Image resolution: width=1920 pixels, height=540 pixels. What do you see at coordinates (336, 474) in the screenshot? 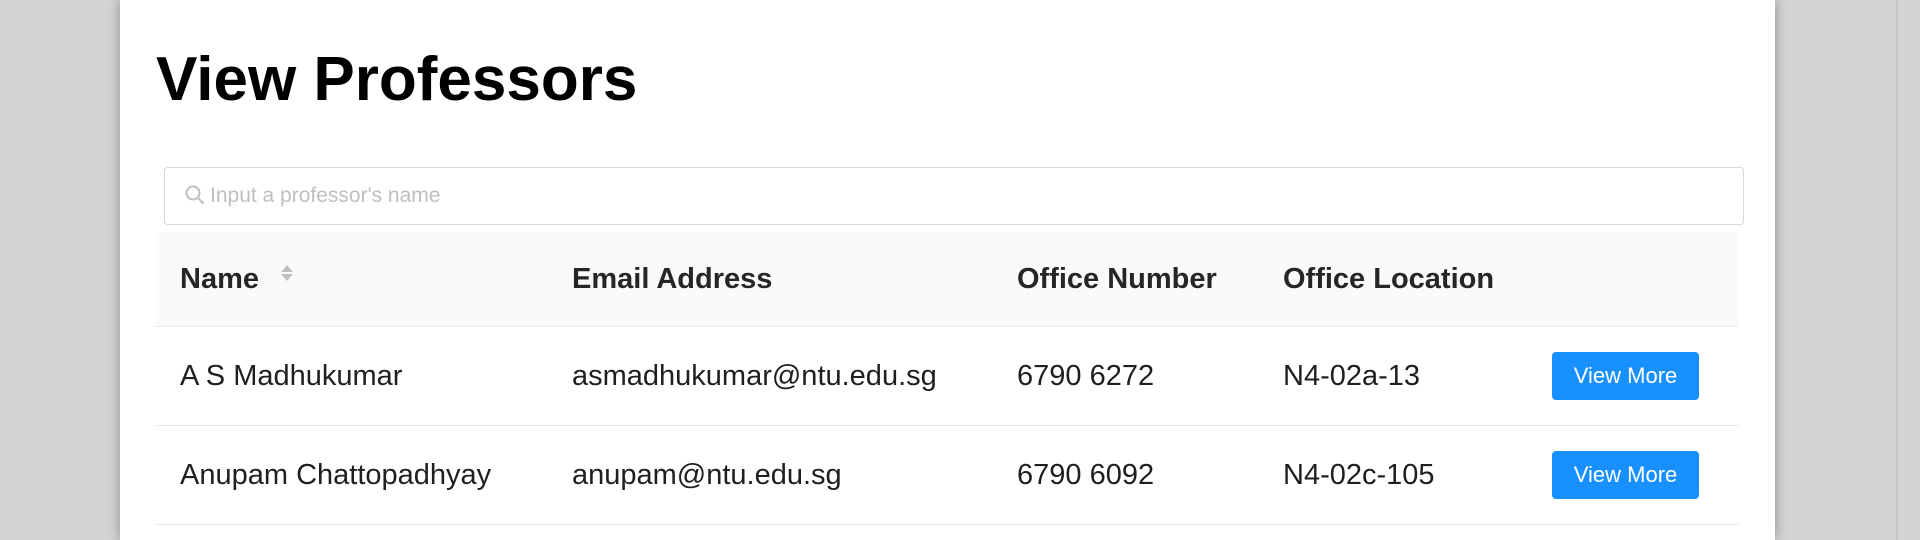
I see `professor-name: Anupam Chattopadhyay` at bounding box center [336, 474].